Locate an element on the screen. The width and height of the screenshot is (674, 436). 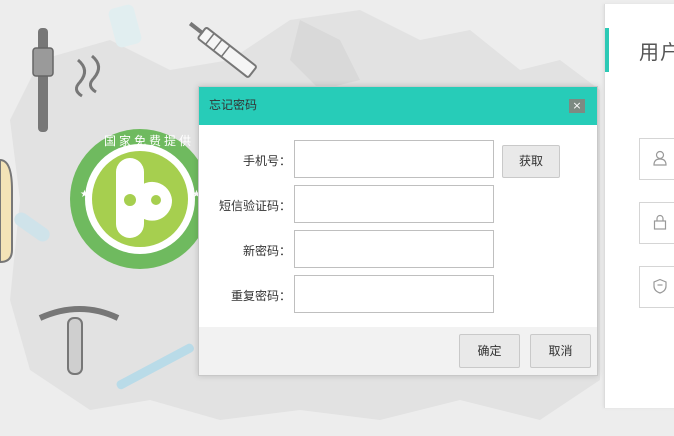
confirm-button: 确定 is located at coordinates (489, 351).